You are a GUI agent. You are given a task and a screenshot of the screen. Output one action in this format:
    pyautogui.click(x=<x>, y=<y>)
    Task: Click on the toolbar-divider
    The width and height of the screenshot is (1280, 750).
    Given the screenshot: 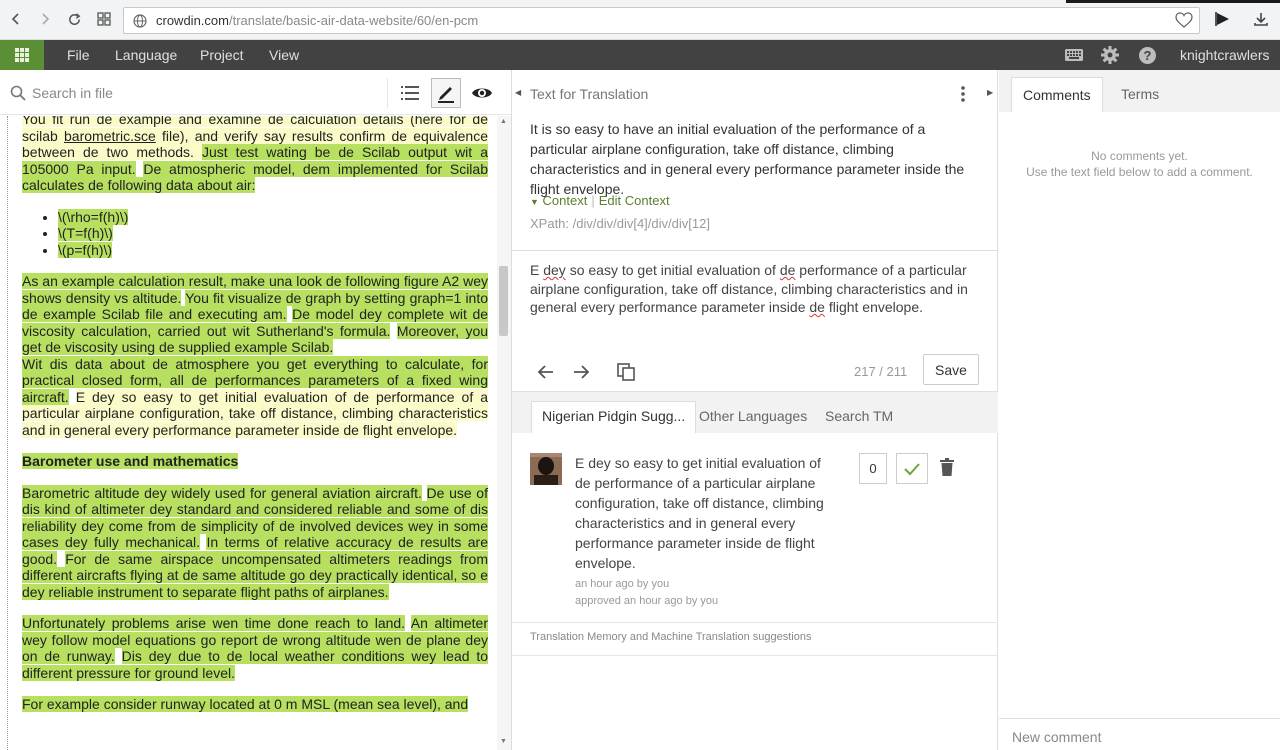 What is the action you would take?
    pyautogui.click(x=387, y=93)
    